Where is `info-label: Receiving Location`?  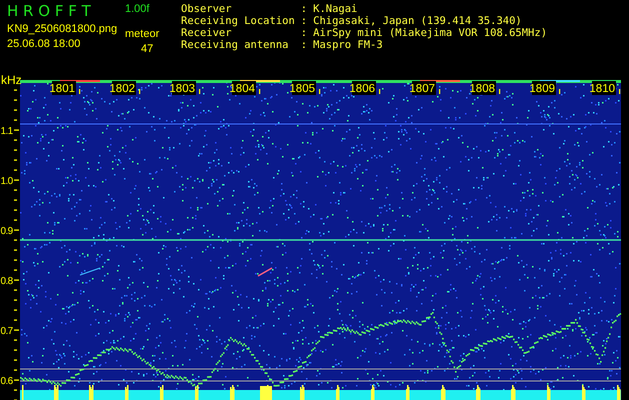
info-label: Receiving Location is located at coordinates (238, 21).